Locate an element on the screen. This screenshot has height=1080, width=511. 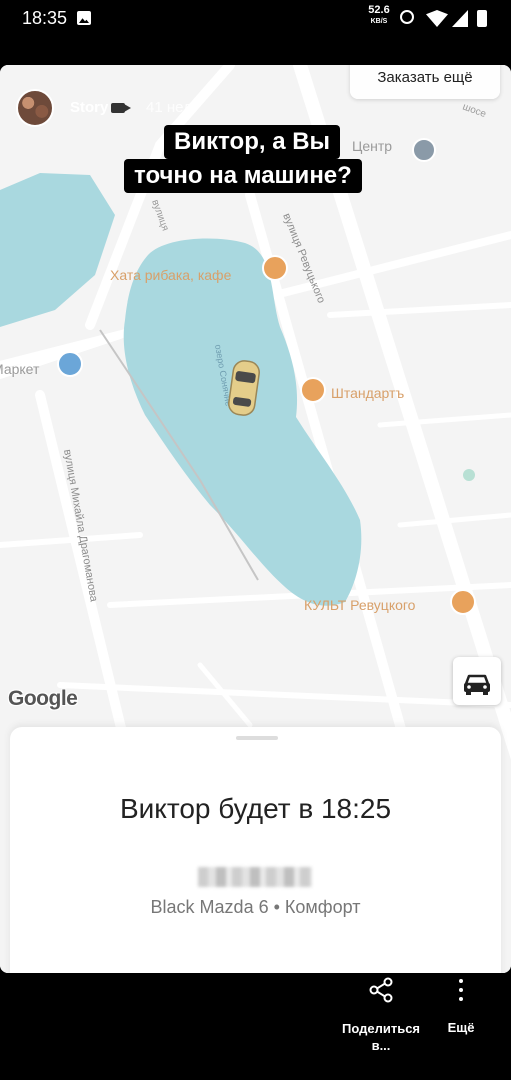
more-button: Ещё is located at coordinates (461, 1018).